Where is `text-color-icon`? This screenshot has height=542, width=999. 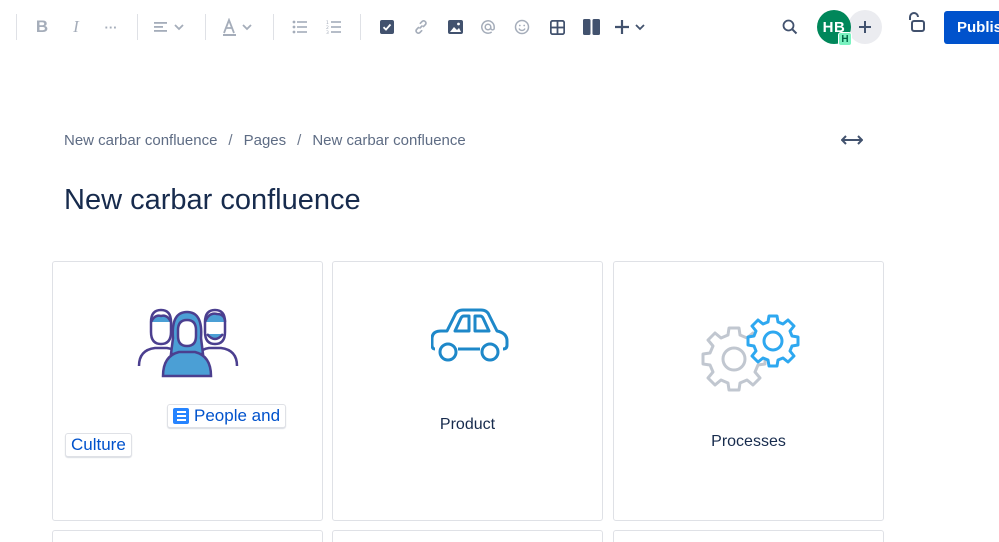
text-color-icon is located at coordinates (237, 27).